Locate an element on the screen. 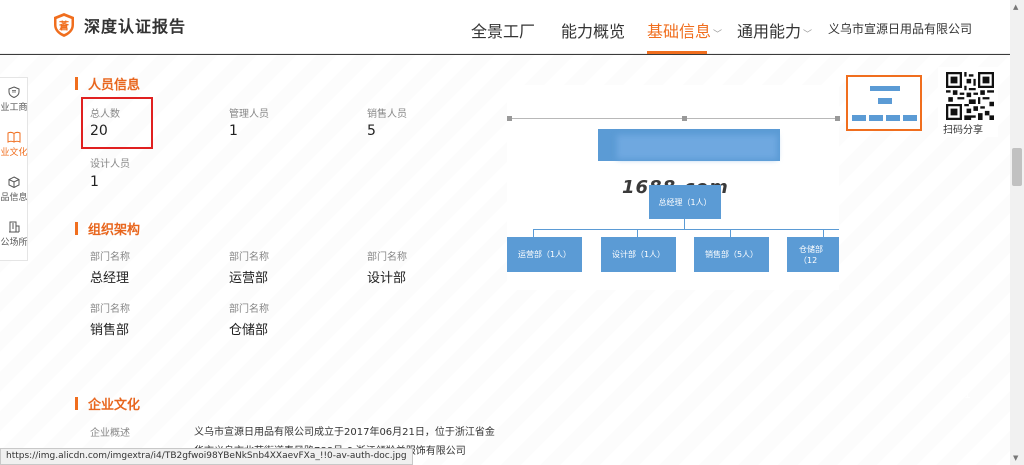 Image resolution: width=1024 pixels, height=465 pixels. sidenav-label: 公场所 is located at coordinates (14, 243).